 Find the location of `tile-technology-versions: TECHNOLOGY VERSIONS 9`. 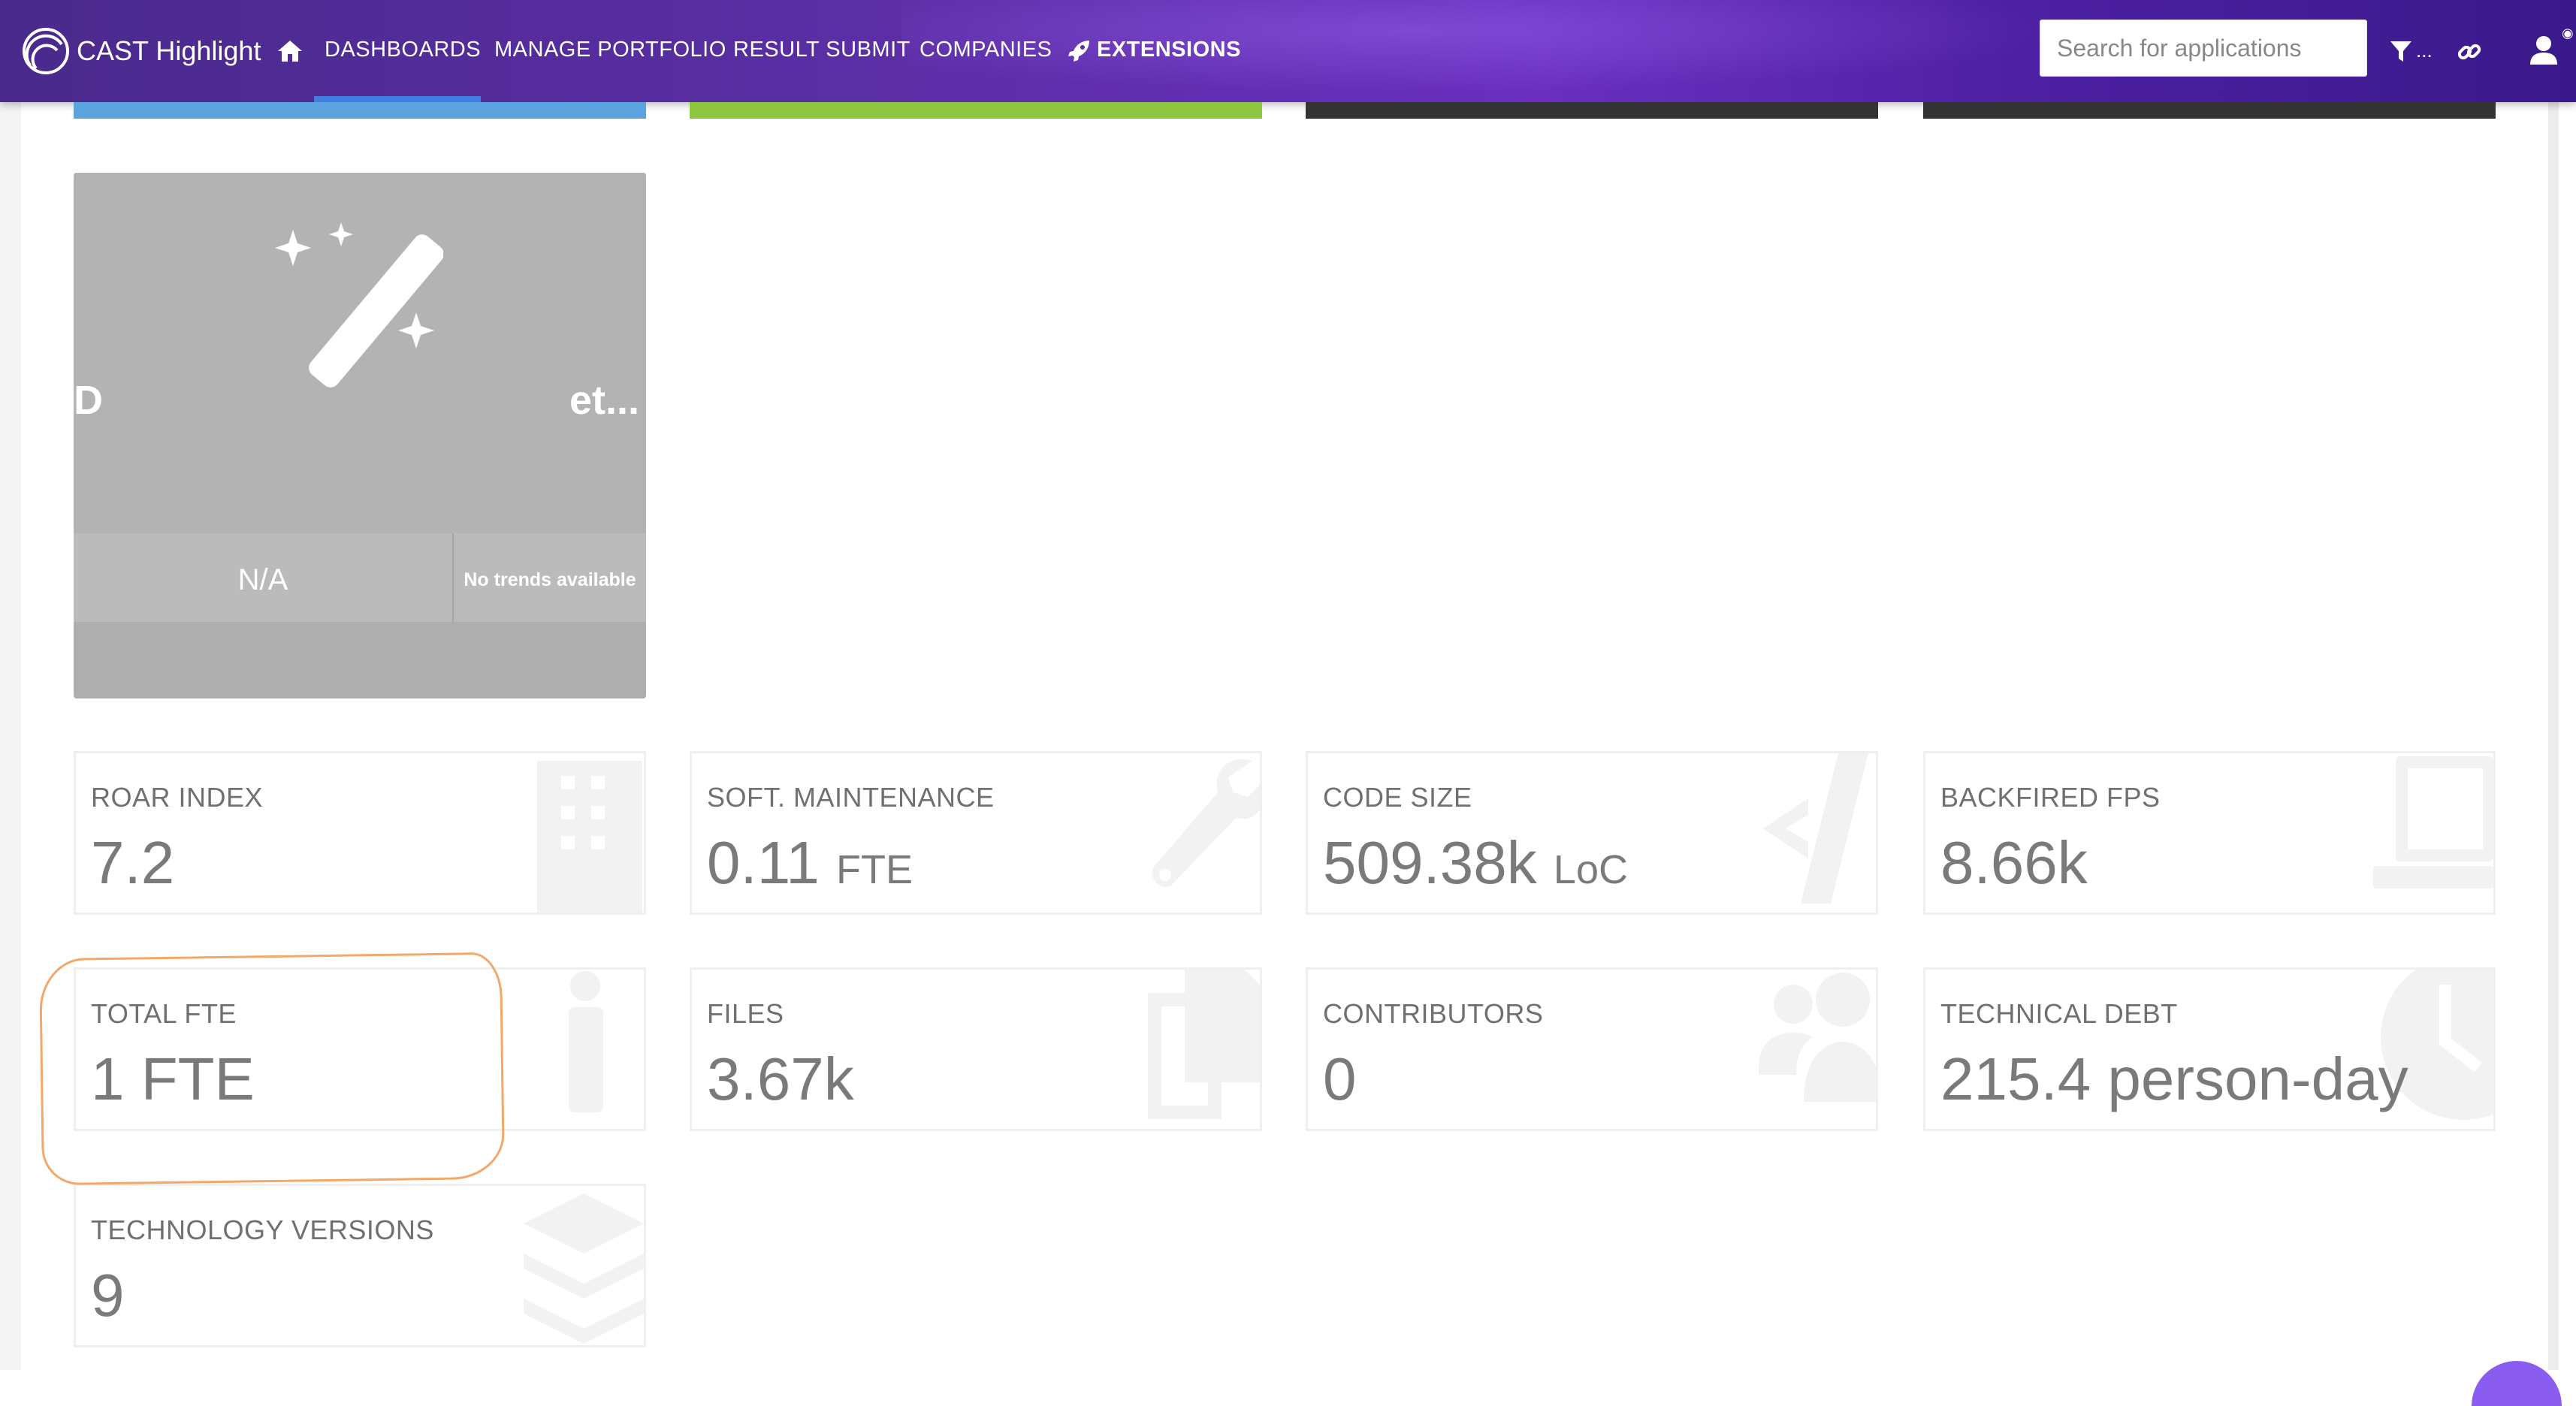

tile-technology-versions: TECHNOLOGY VERSIONS 9 is located at coordinates (360, 1265).